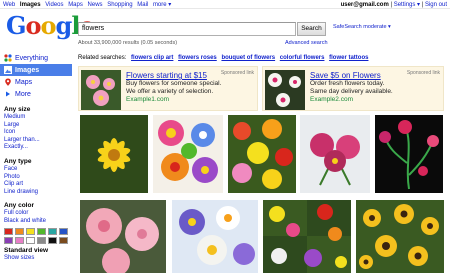 Image resolution: width=450 pixels, height=273 pixels. Describe the element at coordinates (38, 185) in the screenshot. I see `type-option: Clip art` at that location.